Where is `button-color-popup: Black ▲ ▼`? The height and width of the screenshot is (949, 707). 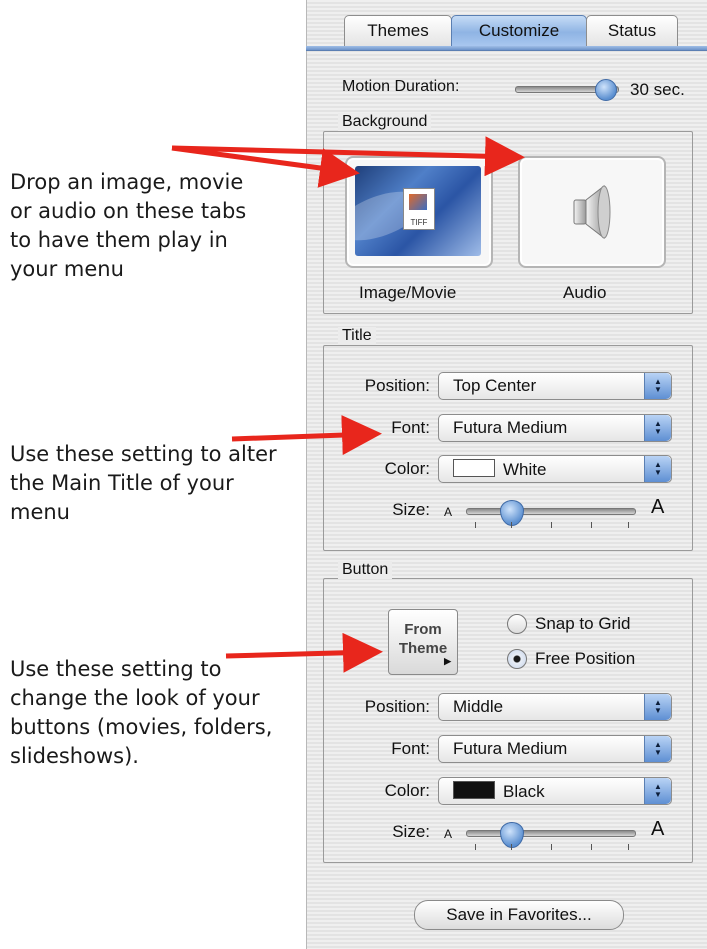 button-color-popup: Black ▲ ▼ is located at coordinates (555, 791).